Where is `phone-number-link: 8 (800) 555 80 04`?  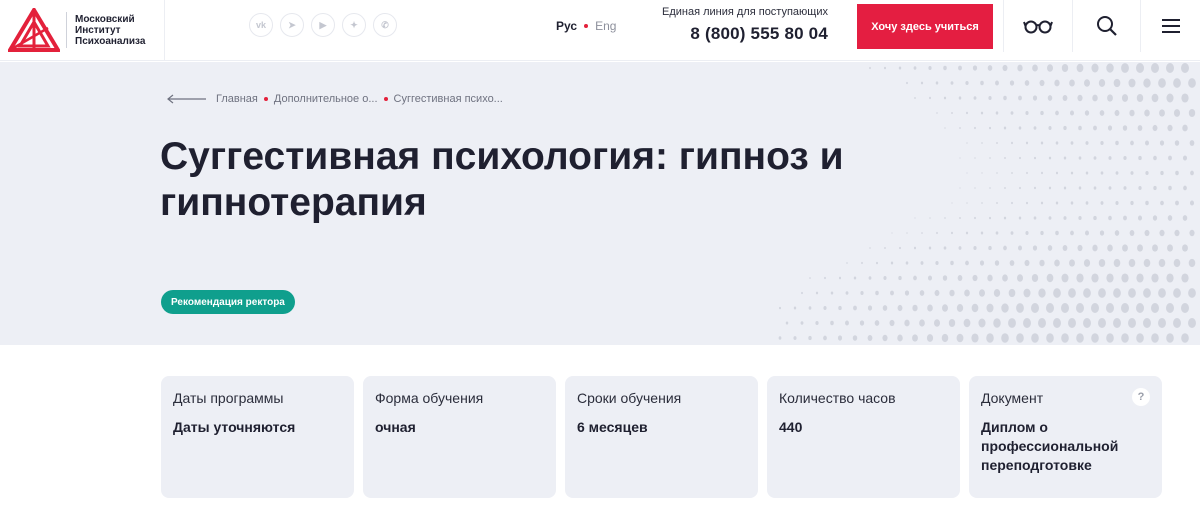 phone-number-link: 8 (800) 555 80 04 is located at coordinates (741, 34).